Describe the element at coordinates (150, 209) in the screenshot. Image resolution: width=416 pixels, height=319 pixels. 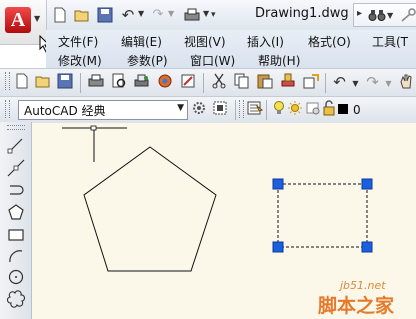
I see `pentagon-shape` at that location.